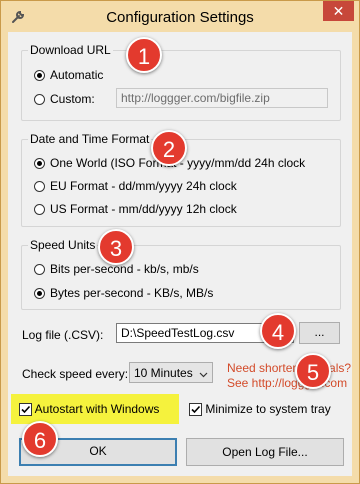 This screenshot has height=484, width=360. What do you see at coordinates (77, 75) in the screenshot?
I see `radio-automatic-label: Automatic` at bounding box center [77, 75].